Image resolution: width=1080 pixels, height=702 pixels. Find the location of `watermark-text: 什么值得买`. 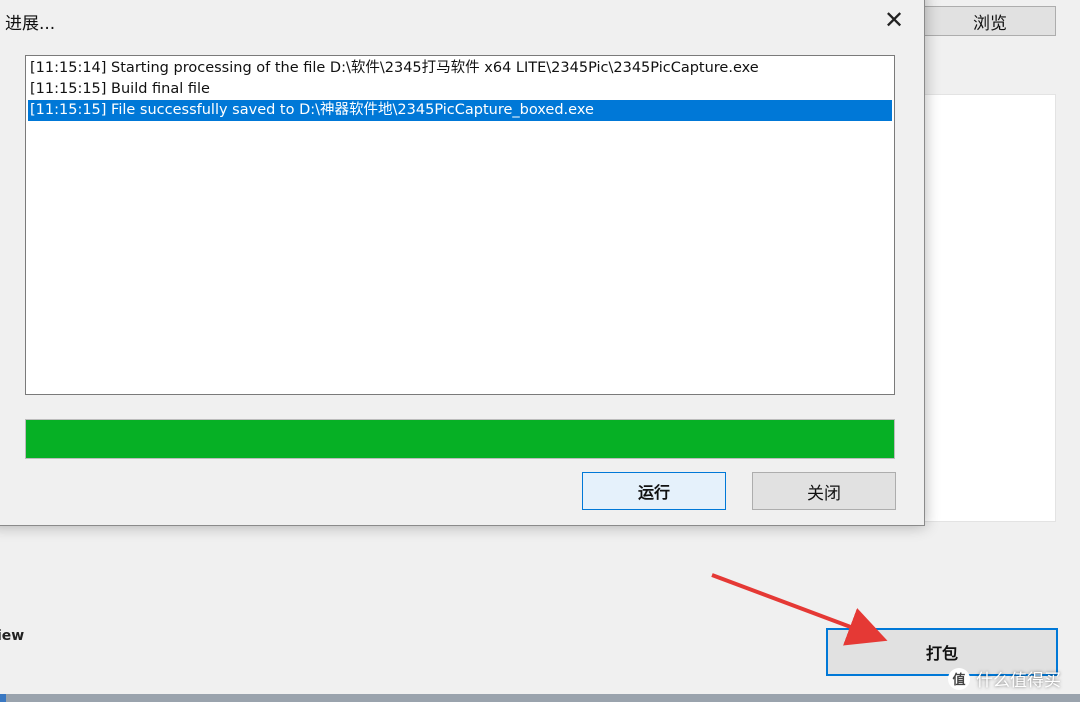

watermark-text: 什么值得买 is located at coordinates (1018, 681).